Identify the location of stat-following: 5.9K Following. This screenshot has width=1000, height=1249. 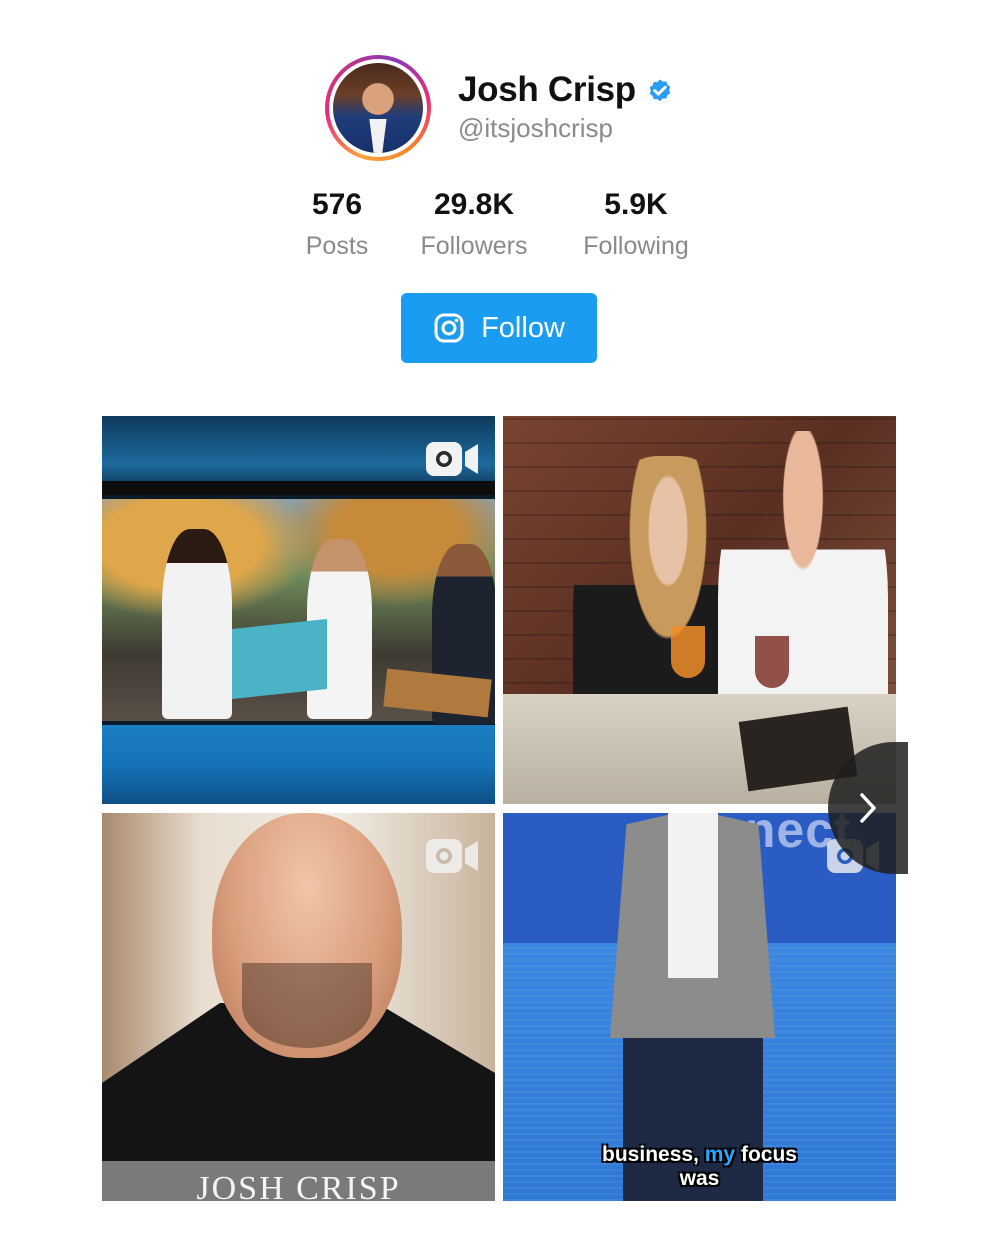
(636, 224).